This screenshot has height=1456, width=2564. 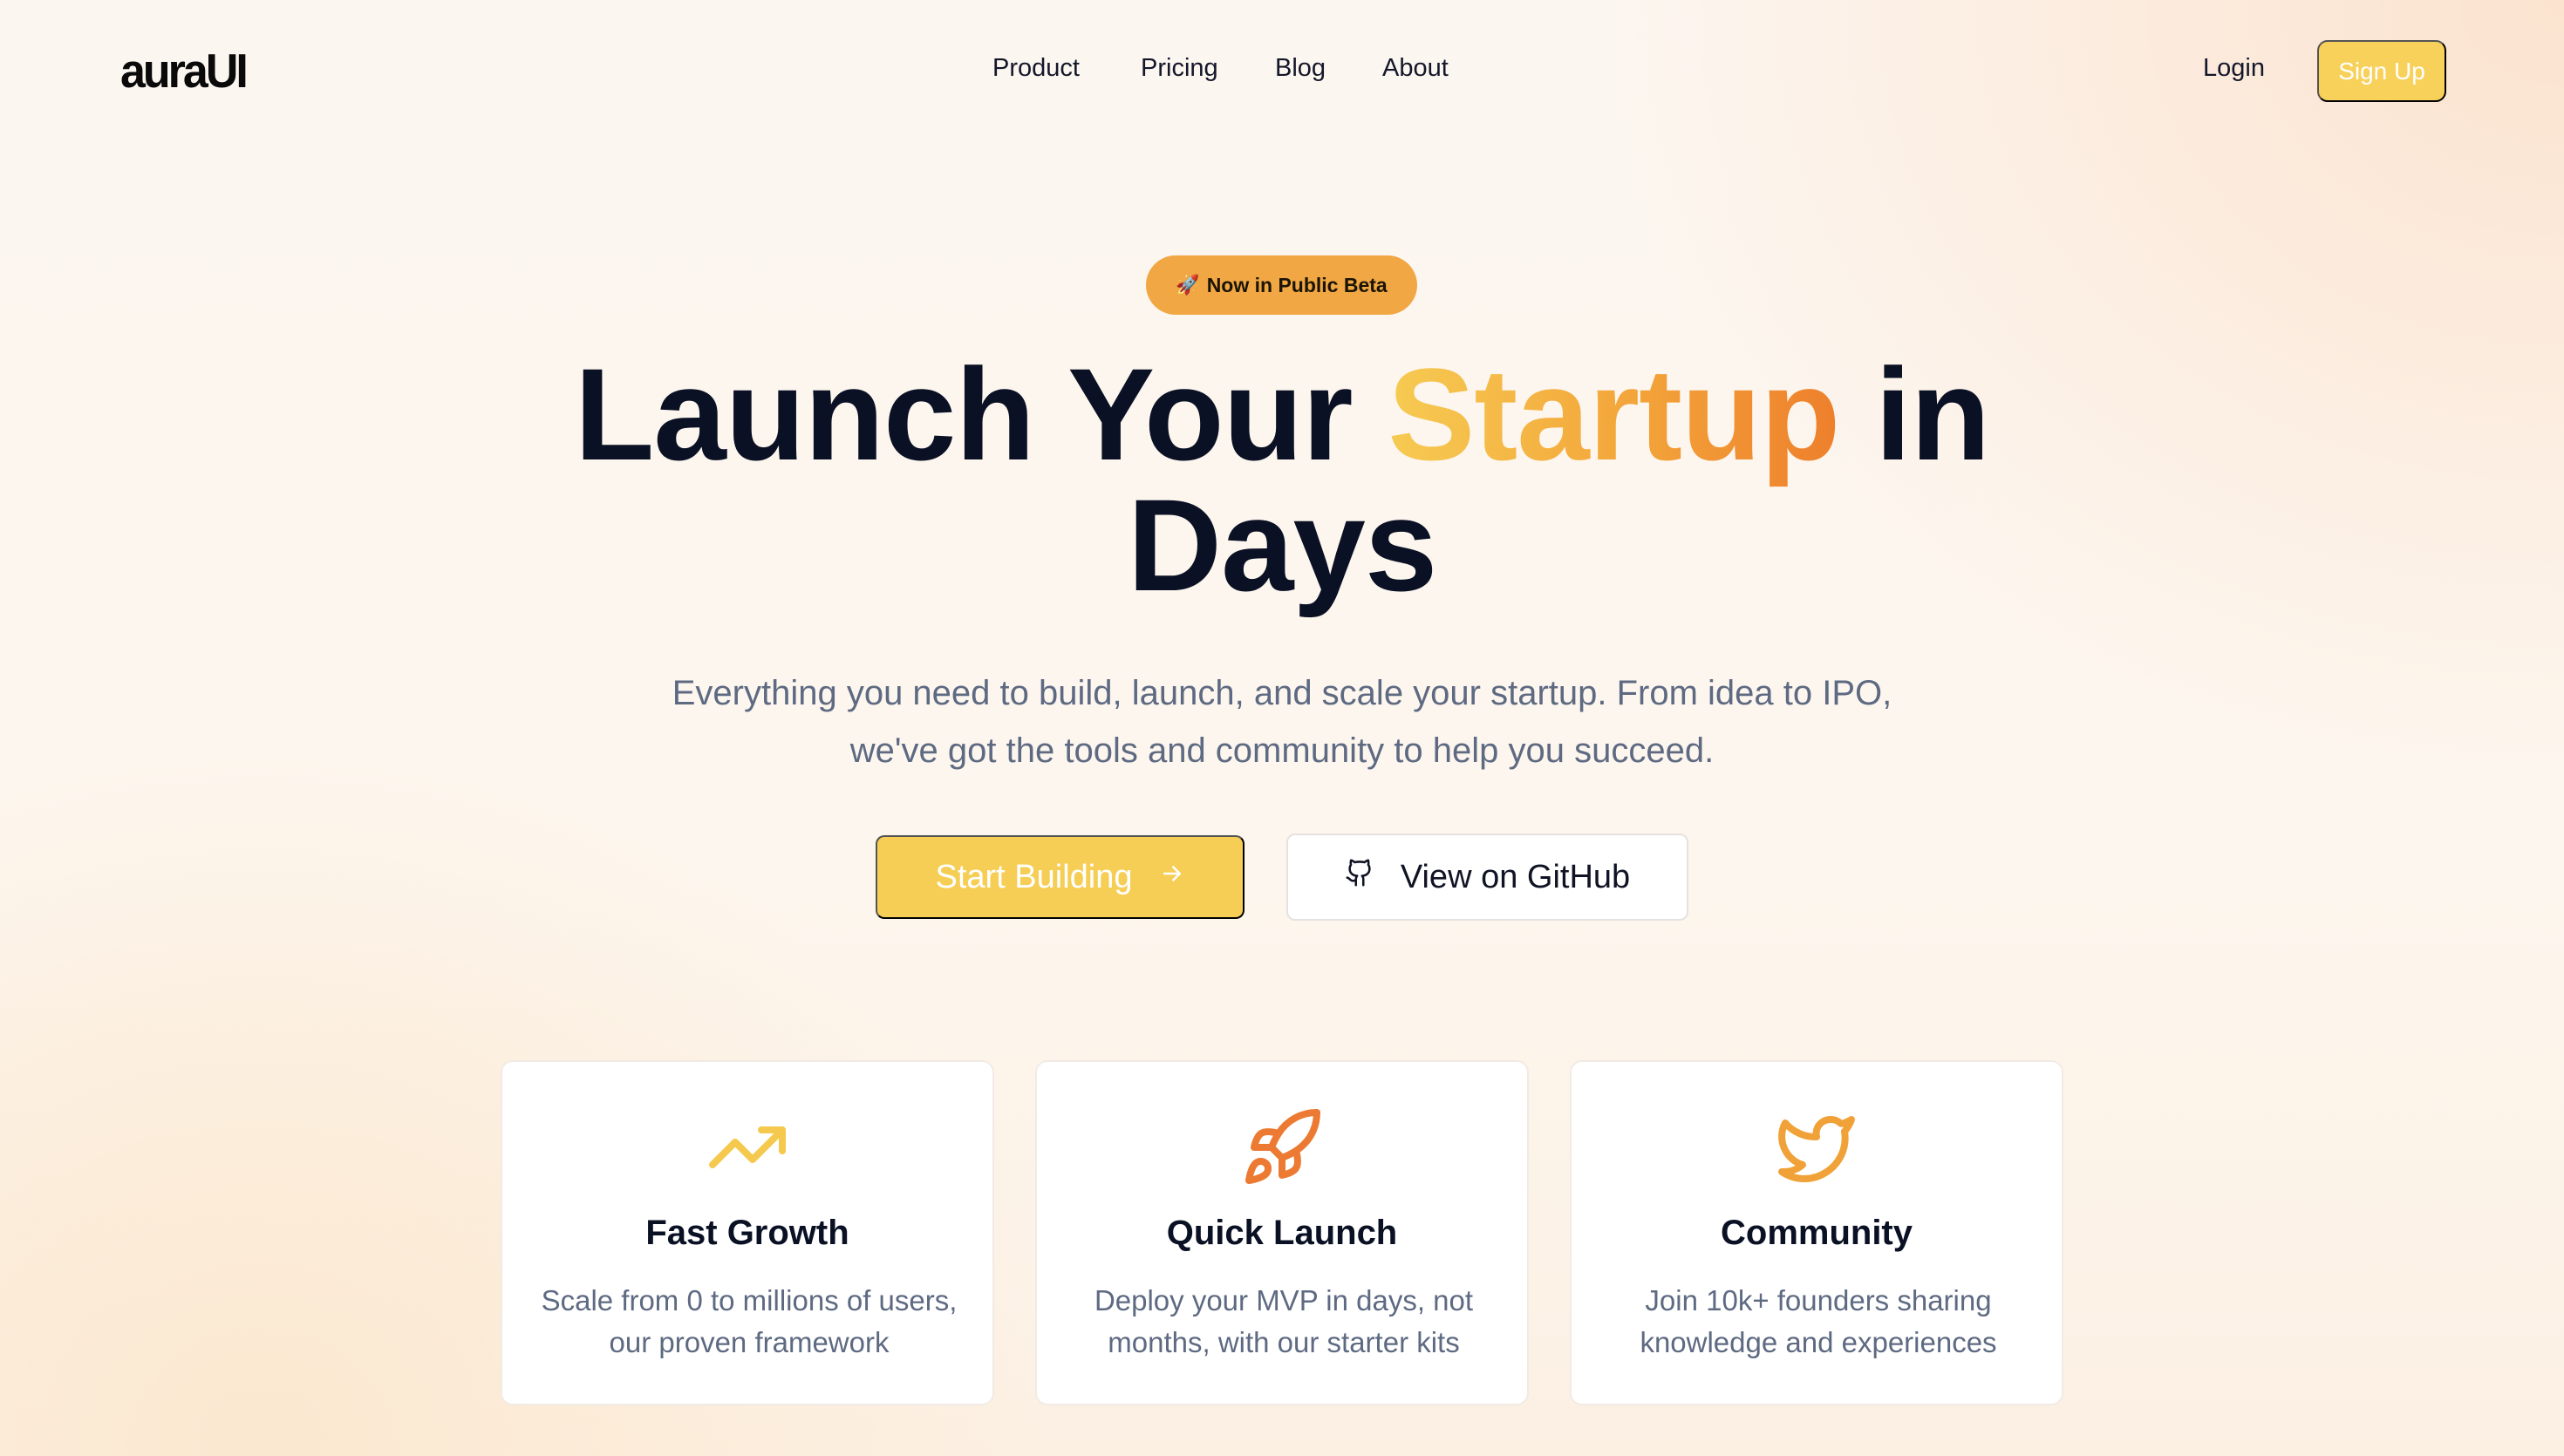 I want to click on arrow-right-icon, so click(x=1172, y=877).